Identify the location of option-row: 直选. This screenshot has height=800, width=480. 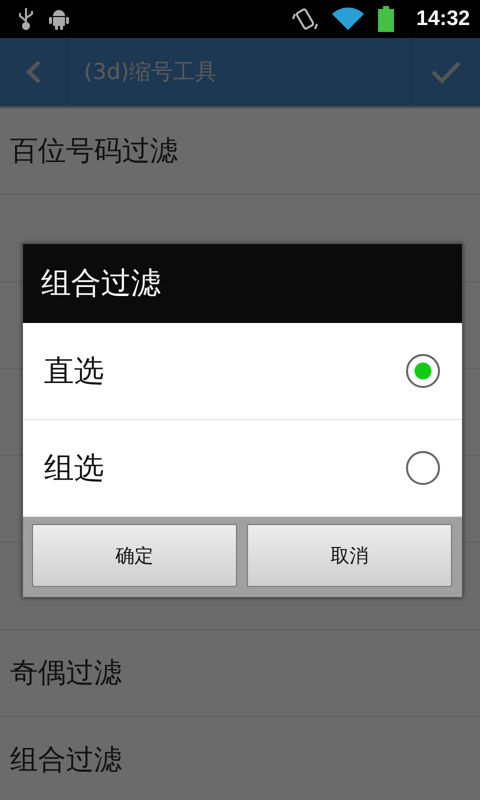
(242, 371).